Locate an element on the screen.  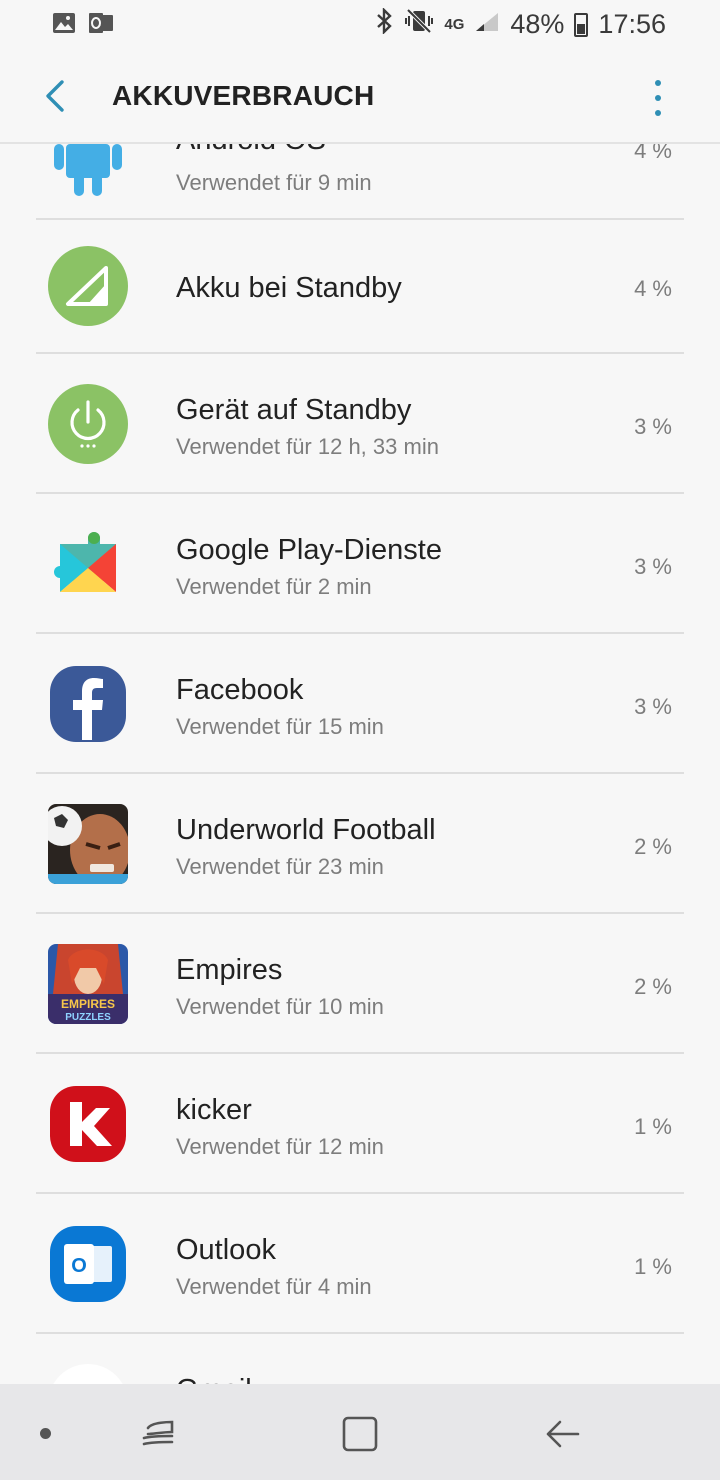
list-item: Gmail is located at coordinates (360, 1359).